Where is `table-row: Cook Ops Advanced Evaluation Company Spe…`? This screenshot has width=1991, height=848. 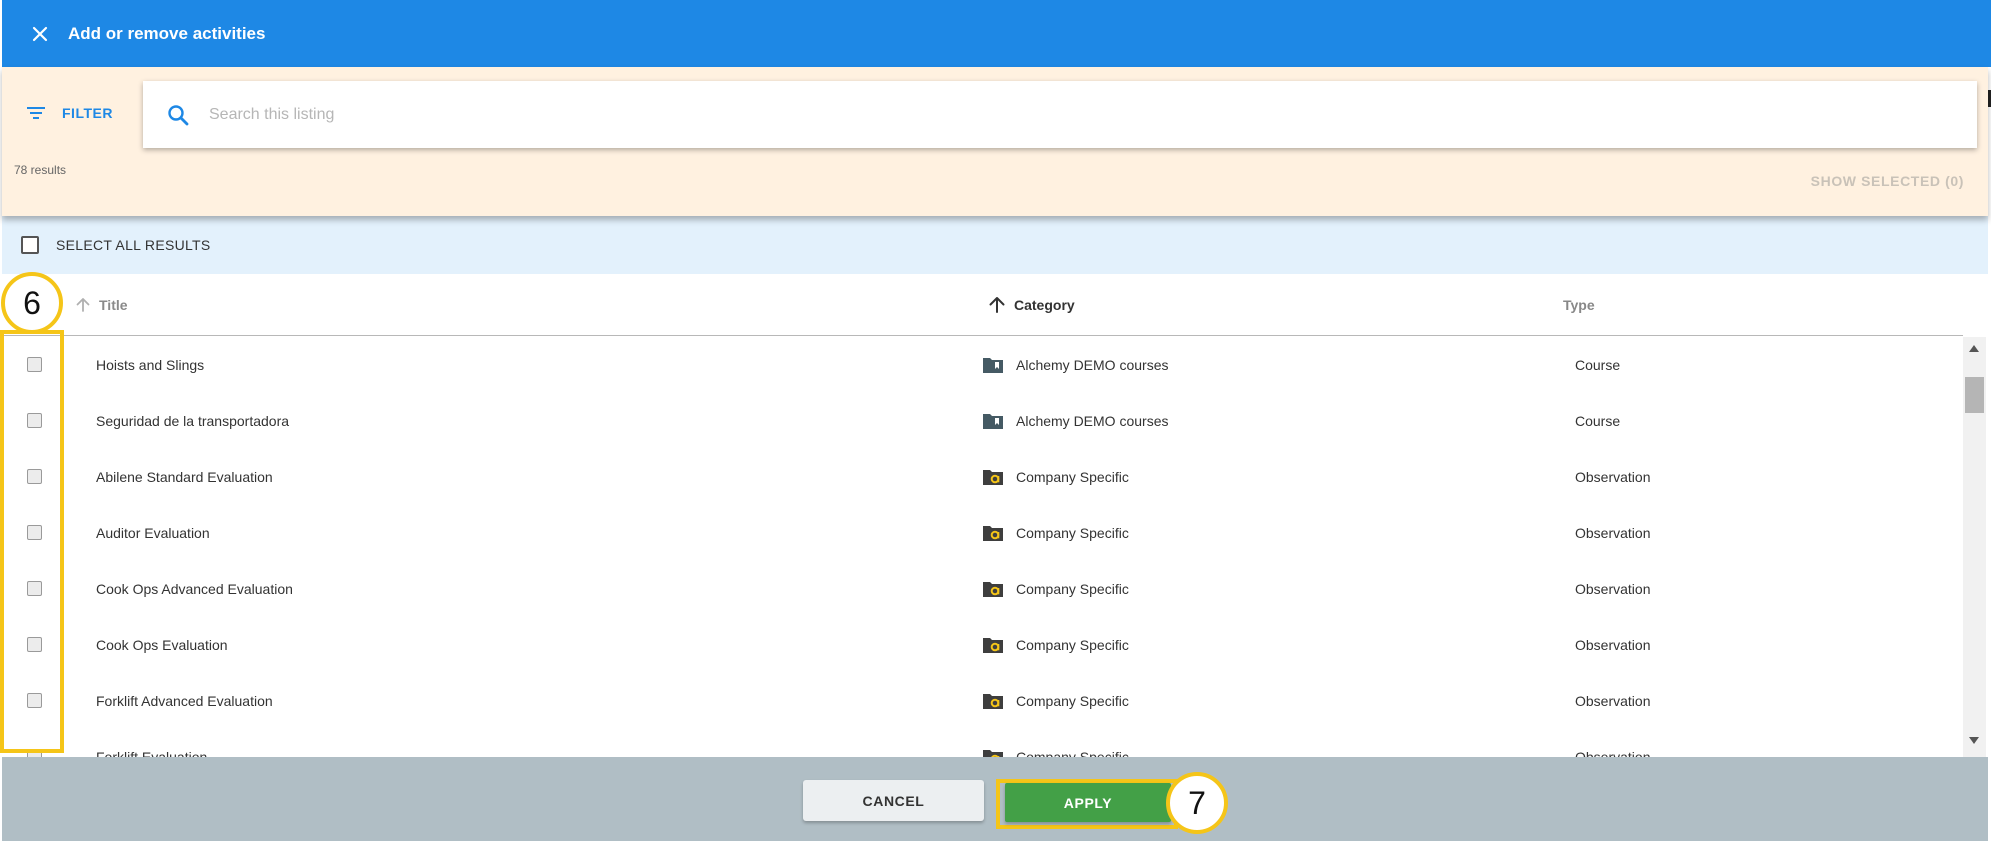 table-row: Cook Ops Advanced Evaluation Company Spe… is located at coordinates (981, 589).